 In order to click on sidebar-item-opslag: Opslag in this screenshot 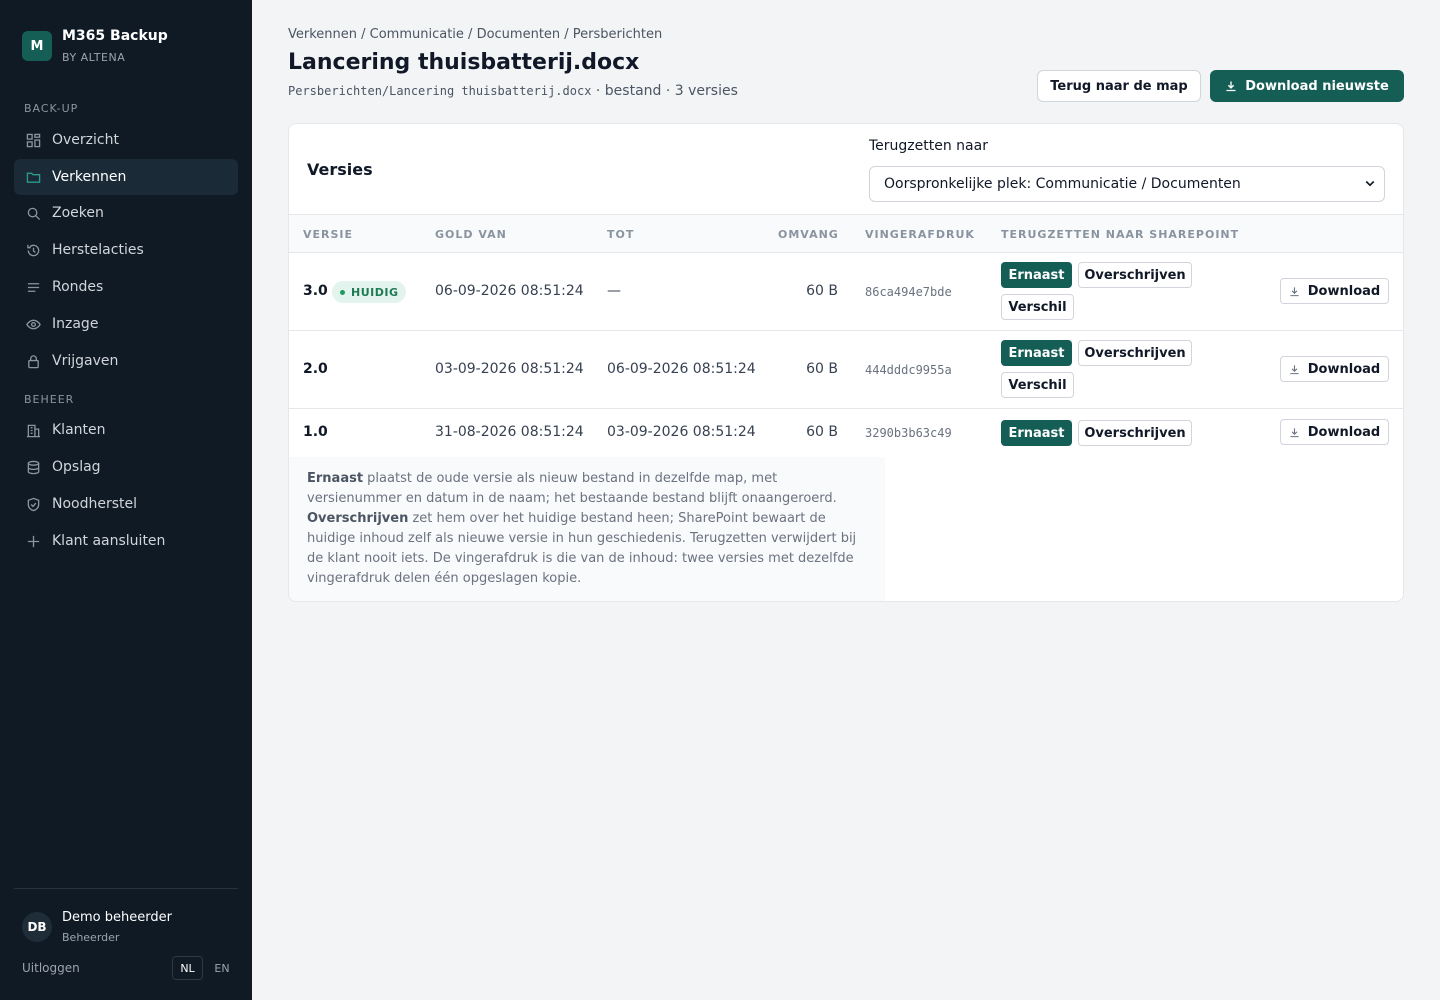, I will do `click(126, 467)`.